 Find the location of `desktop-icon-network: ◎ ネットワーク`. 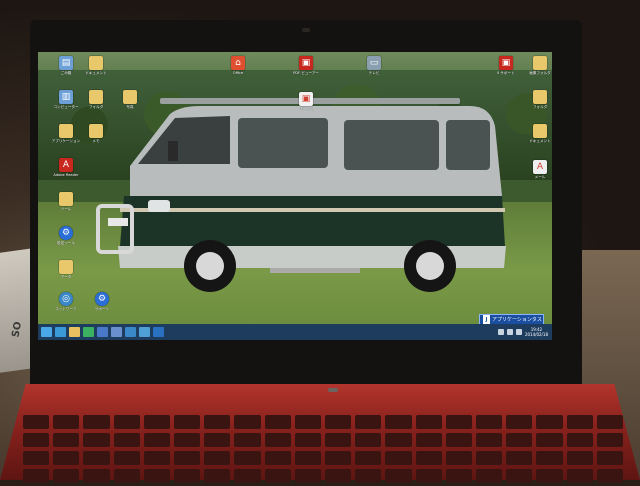

desktop-icon-network: ◎ ネットワーク is located at coordinates (66, 301).